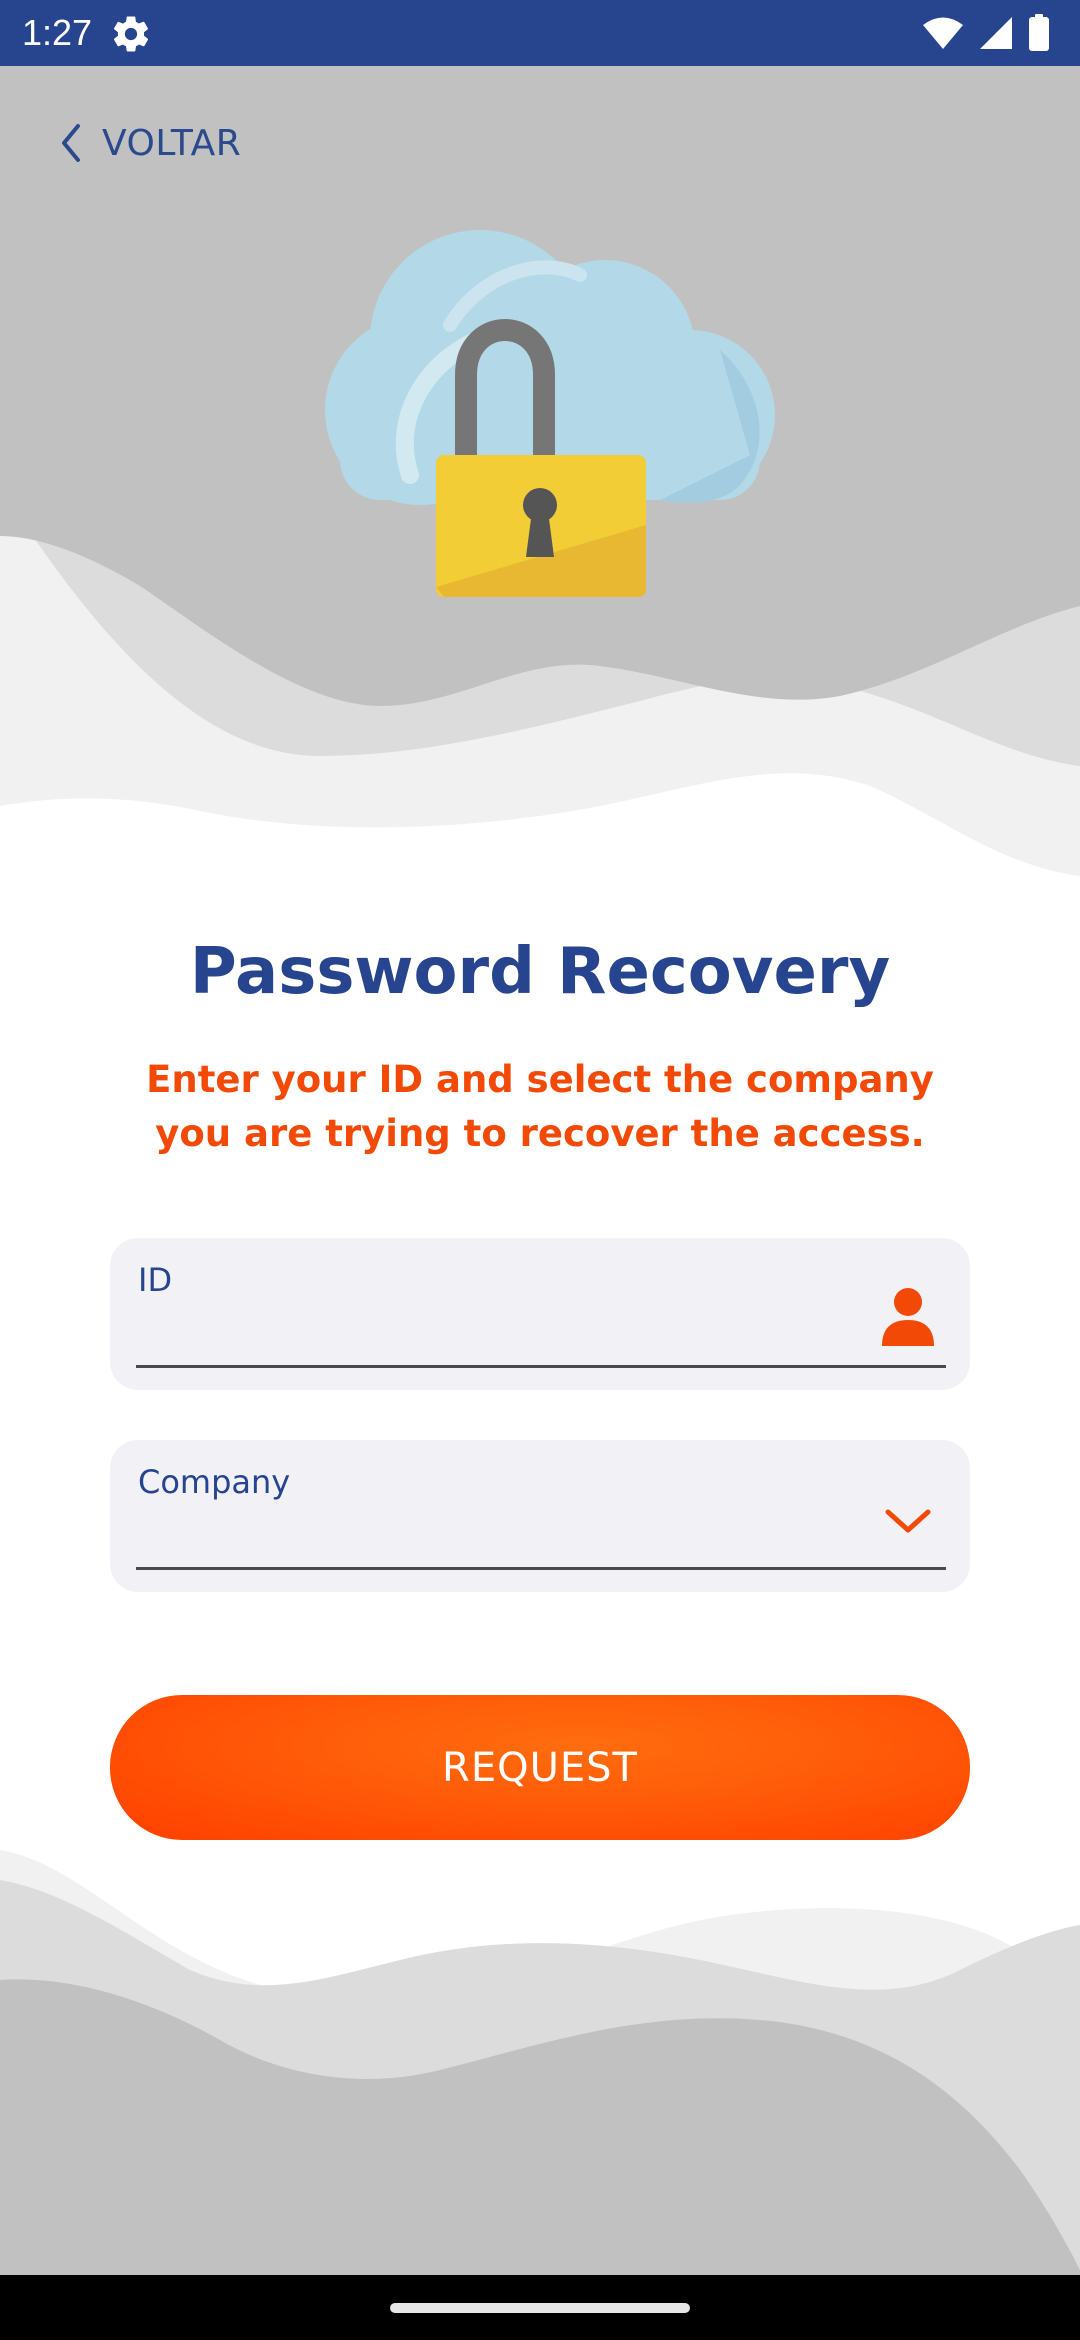  Describe the element at coordinates (490, 1334) in the screenshot. I see `id-input` at that location.